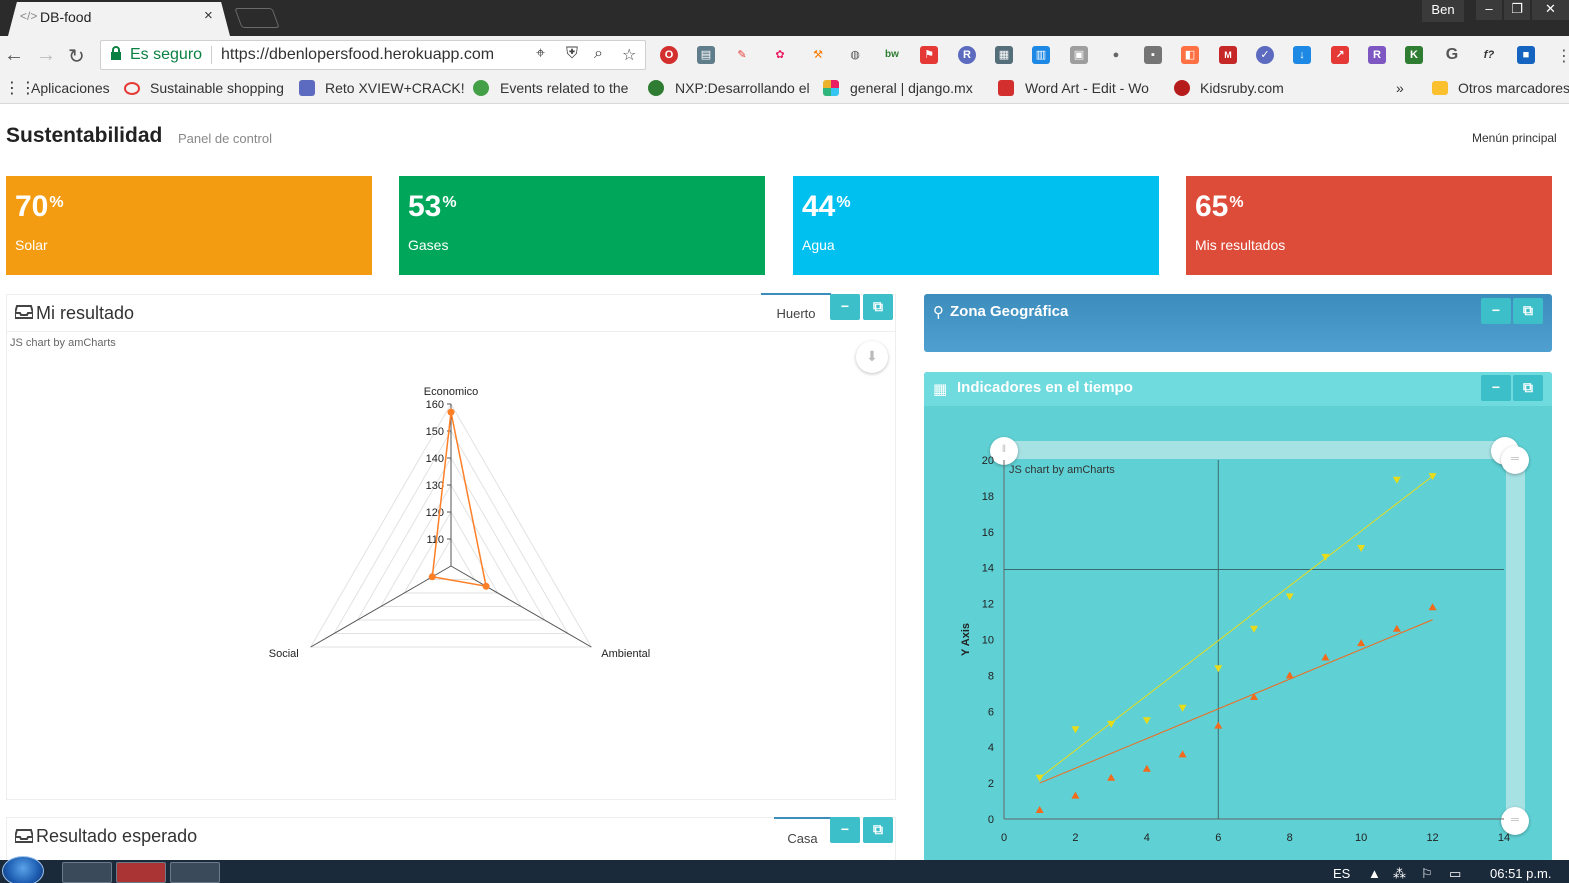 This screenshot has width=1569, height=883. Describe the element at coordinates (991, 748) in the screenshot. I see `y-tick-label: 4` at that location.